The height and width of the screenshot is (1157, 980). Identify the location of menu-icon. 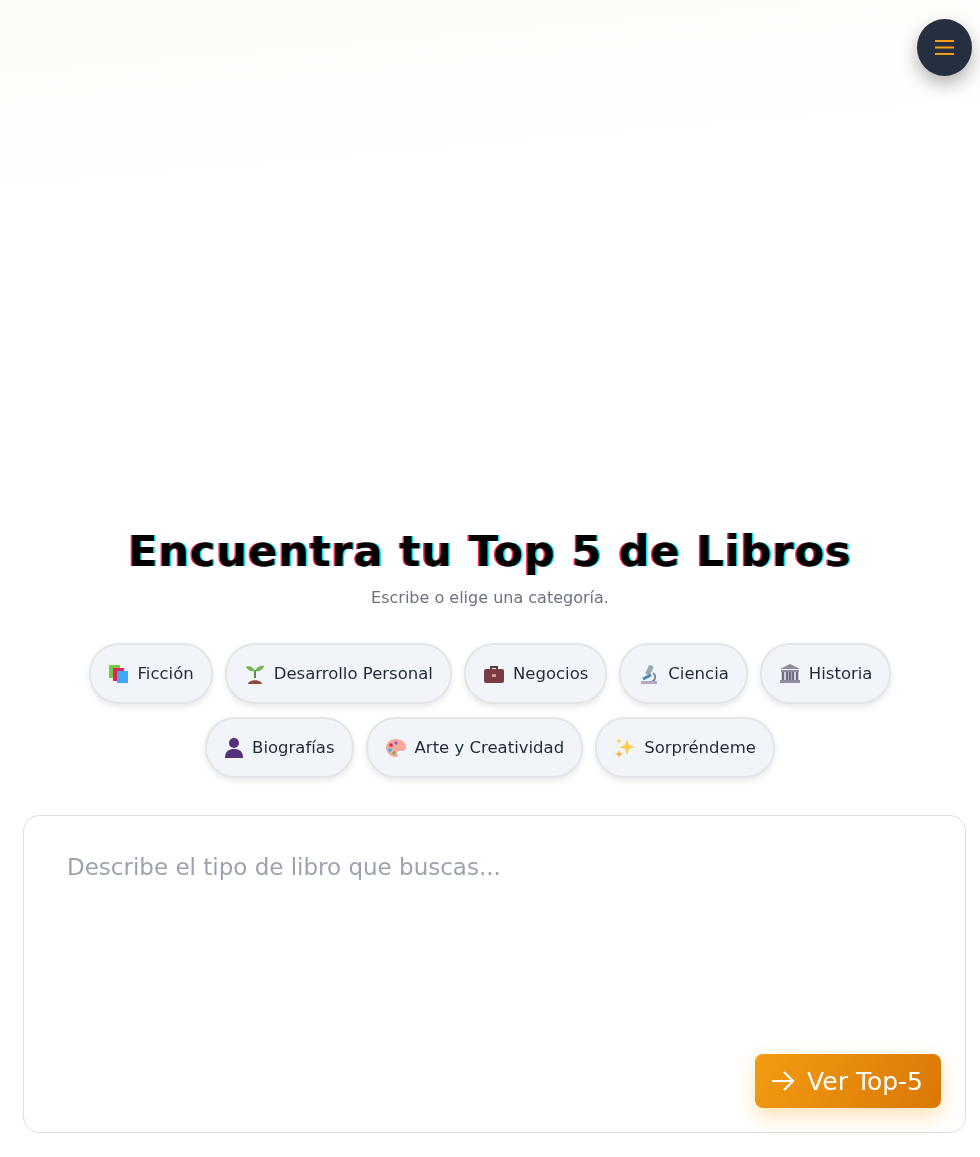
(944, 47).